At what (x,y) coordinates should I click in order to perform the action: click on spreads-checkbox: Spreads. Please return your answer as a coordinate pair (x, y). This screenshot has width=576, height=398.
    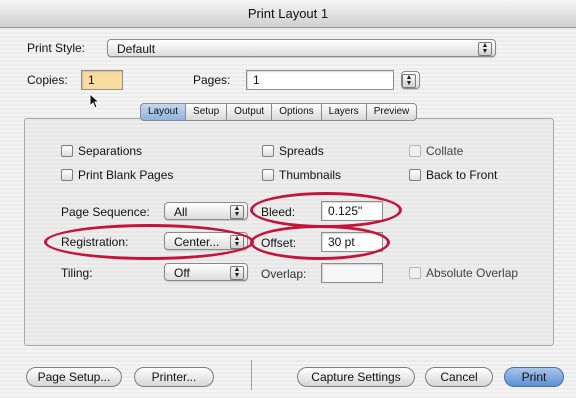
    Looking at the image, I should click on (293, 151).